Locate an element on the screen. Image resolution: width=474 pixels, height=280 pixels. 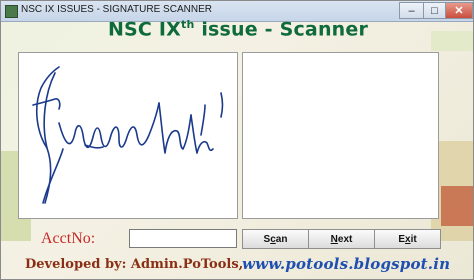
next-button: Next is located at coordinates (341, 239).